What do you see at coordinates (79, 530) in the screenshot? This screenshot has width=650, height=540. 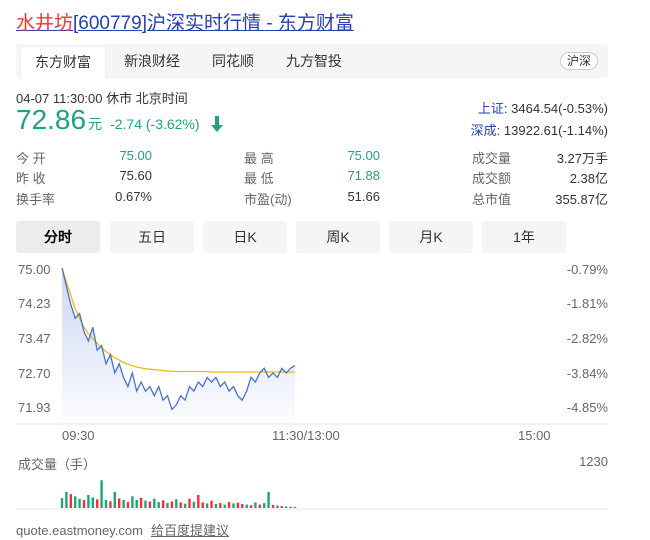 I see `source-domain: quote.eastmoney.com` at bounding box center [79, 530].